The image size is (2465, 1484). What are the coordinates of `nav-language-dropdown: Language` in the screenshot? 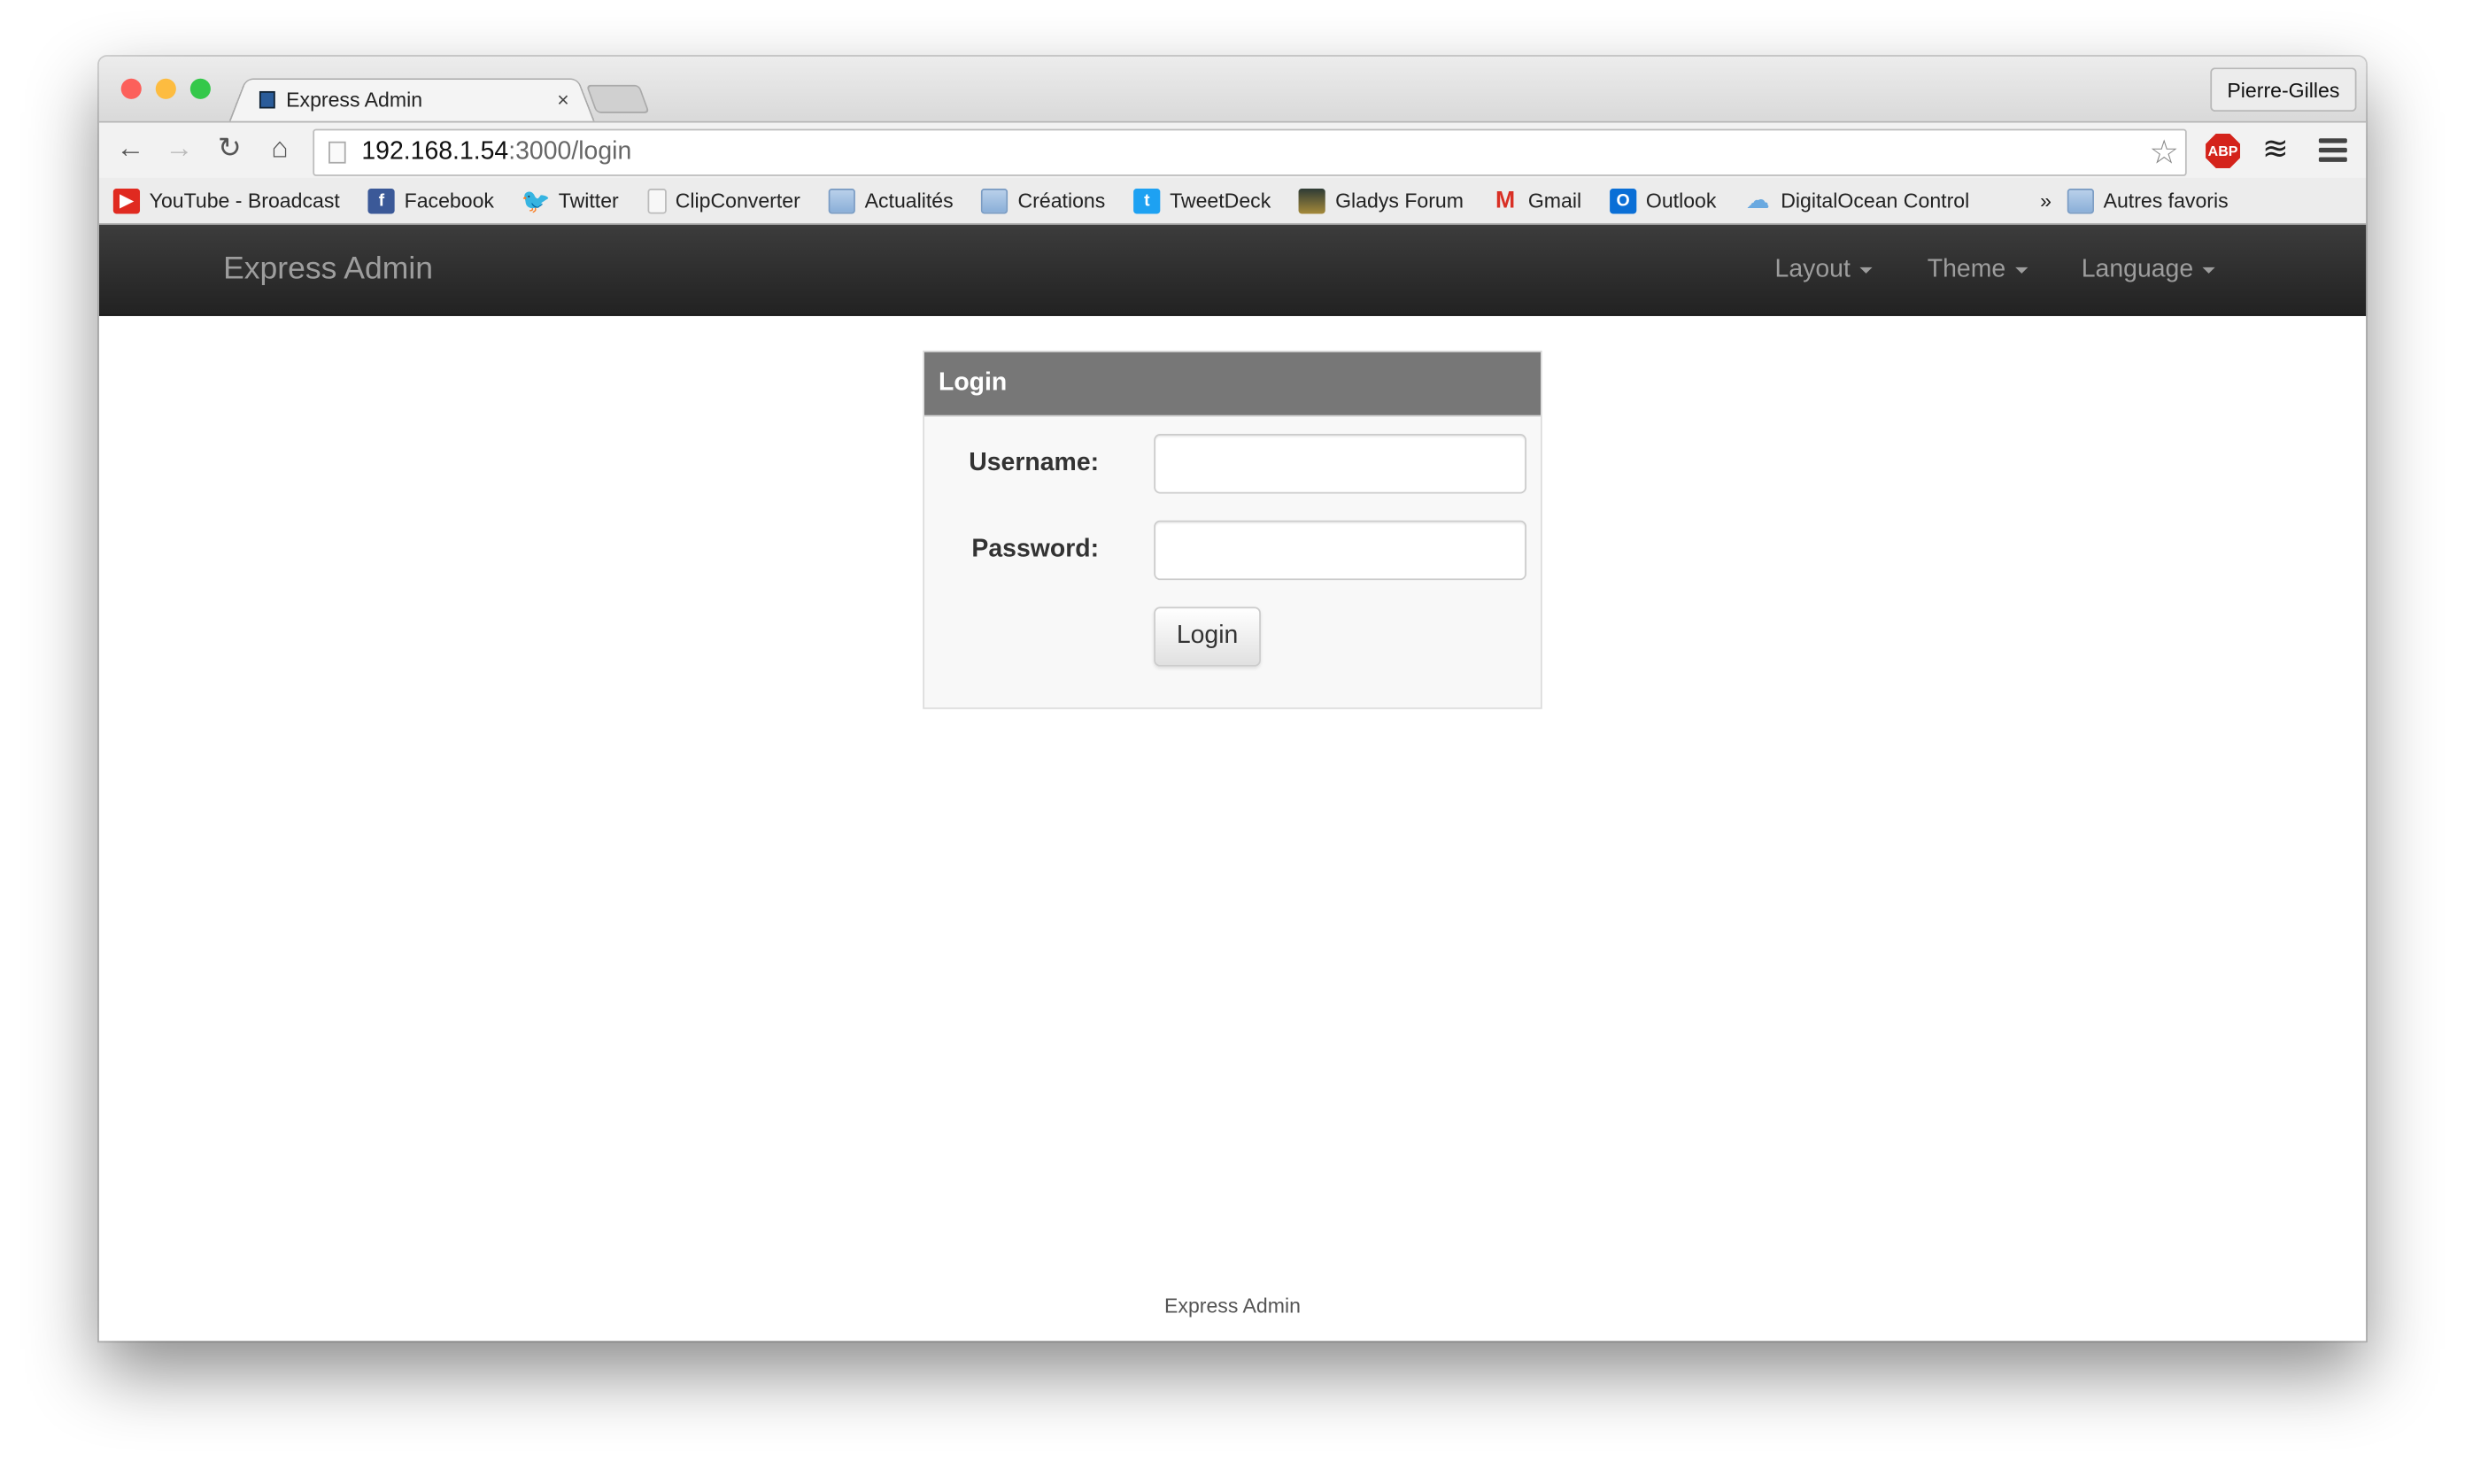 It's located at (2148, 270).